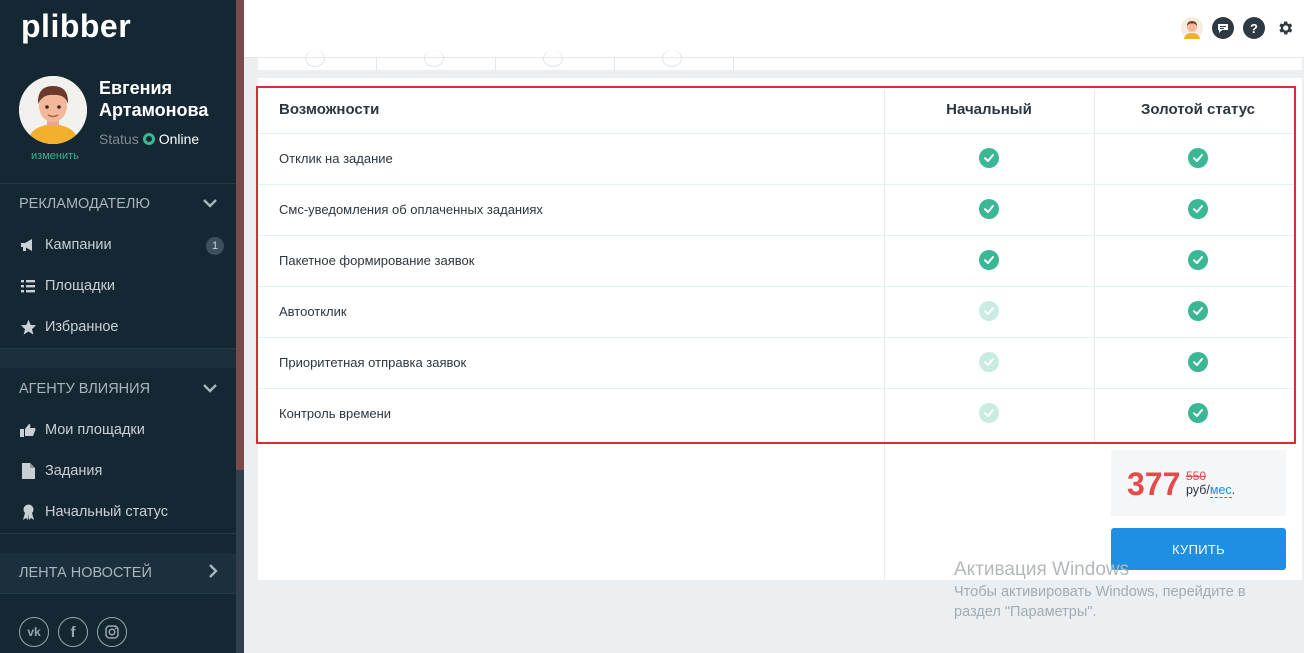  I want to click on vk-icon: vk, so click(34, 632).